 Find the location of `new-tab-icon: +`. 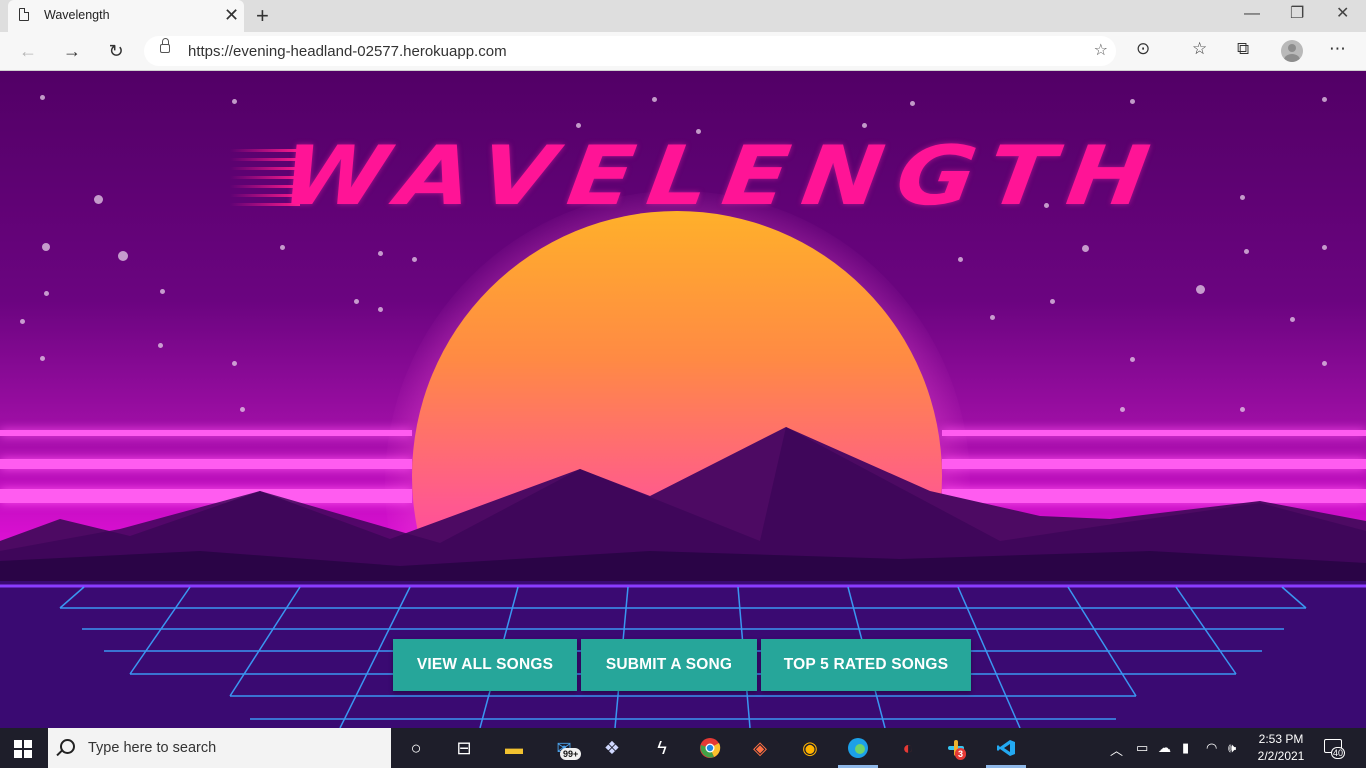

new-tab-icon: + is located at coordinates (262, 16).